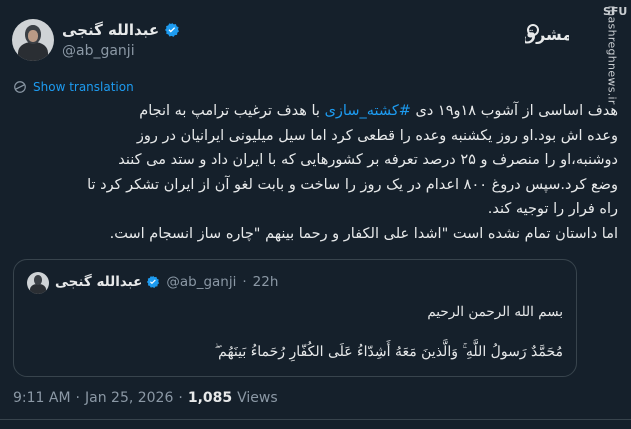 Image resolution: width=631 pixels, height=429 pixels. What do you see at coordinates (129, 398) in the screenshot?
I see `tweet-date: Jan 25, 2026` at bounding box center [129, 398].